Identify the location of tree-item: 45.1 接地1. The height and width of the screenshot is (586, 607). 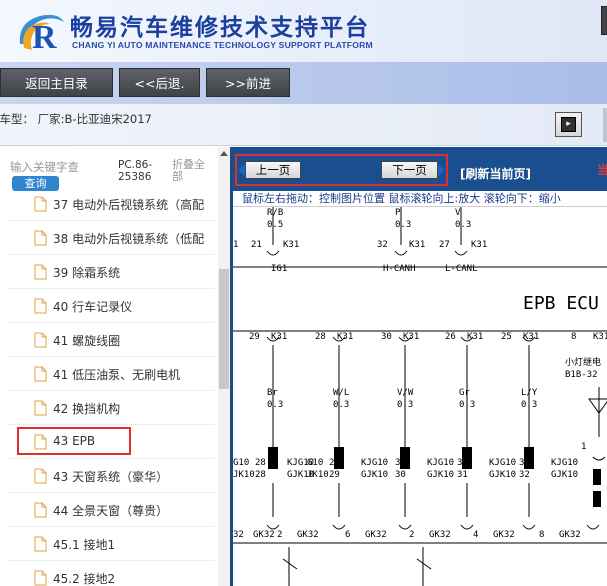
(112, 544).